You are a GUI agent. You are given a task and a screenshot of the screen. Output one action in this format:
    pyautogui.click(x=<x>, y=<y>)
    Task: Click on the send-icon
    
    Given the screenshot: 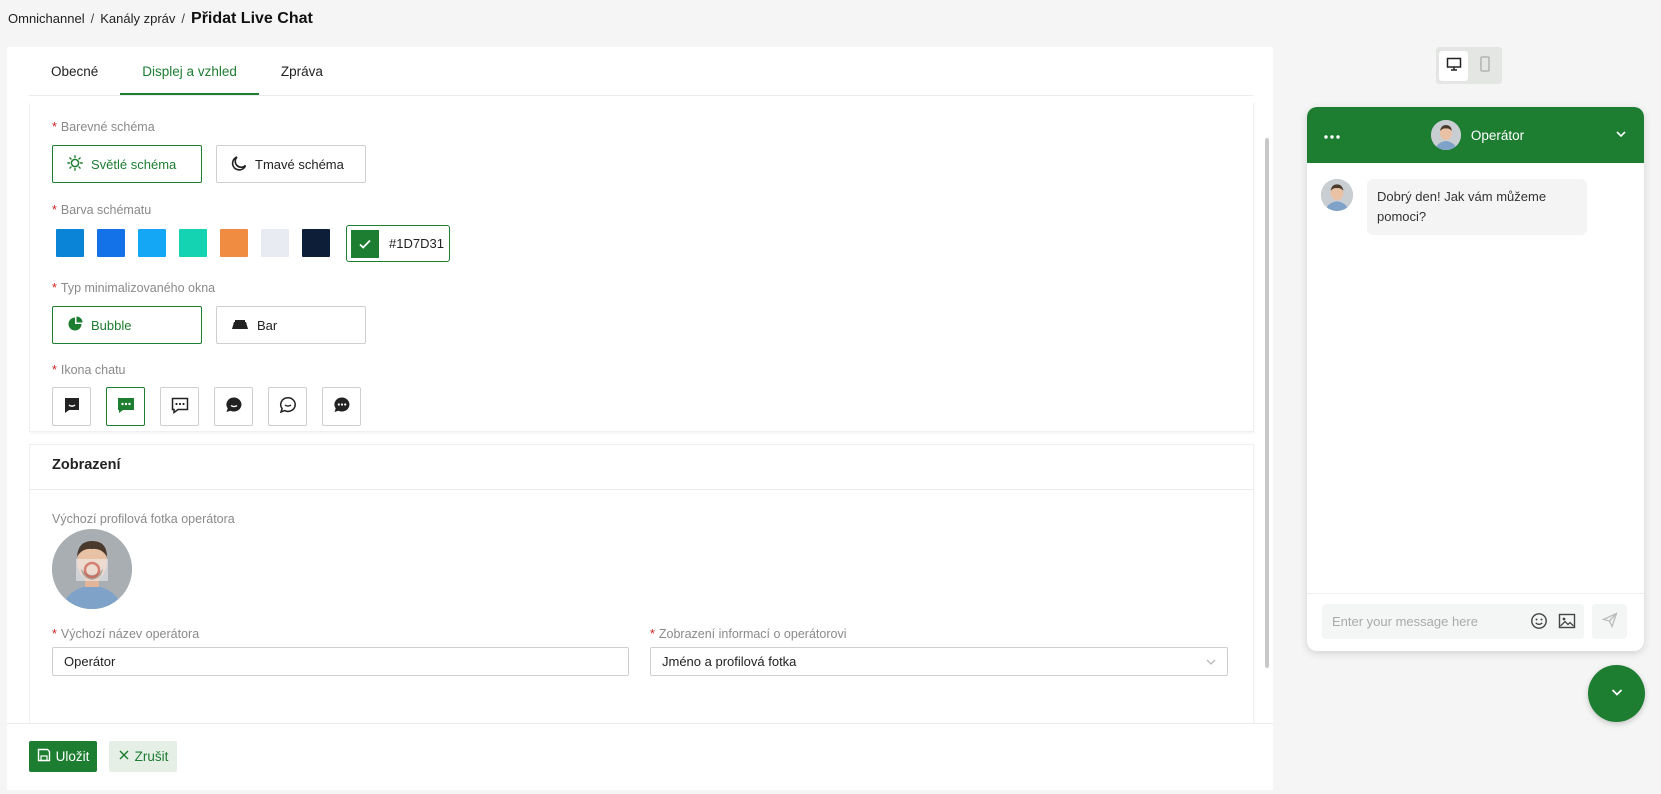 What is the action you would take?
    pyautogui.click(x=1609, y=621)
    